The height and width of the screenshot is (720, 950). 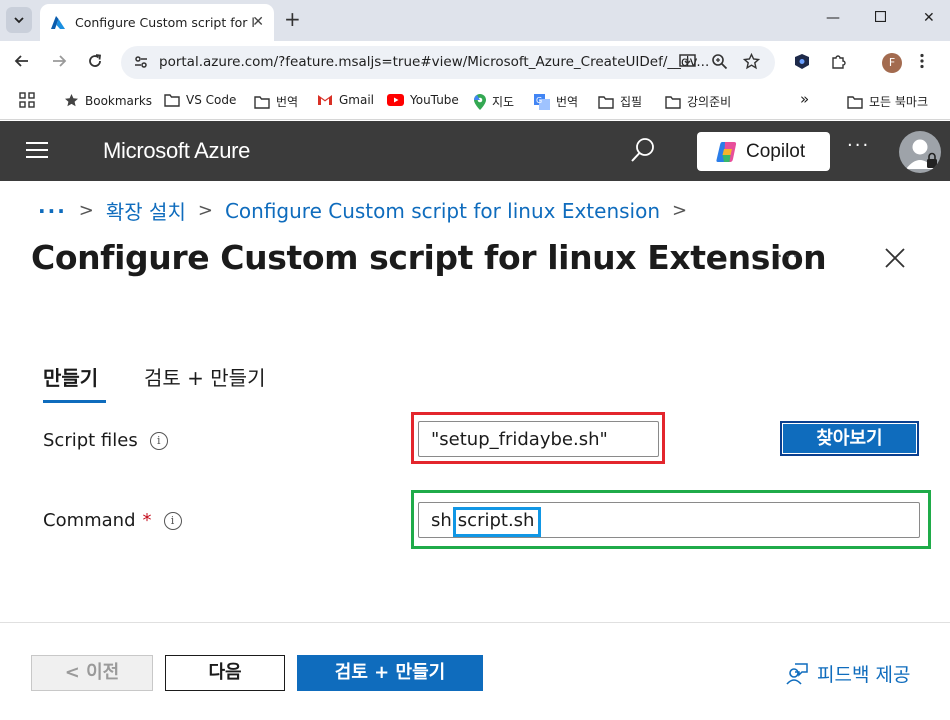 I want to click on bookmark-item: 번역, so click(x=276, y=101).